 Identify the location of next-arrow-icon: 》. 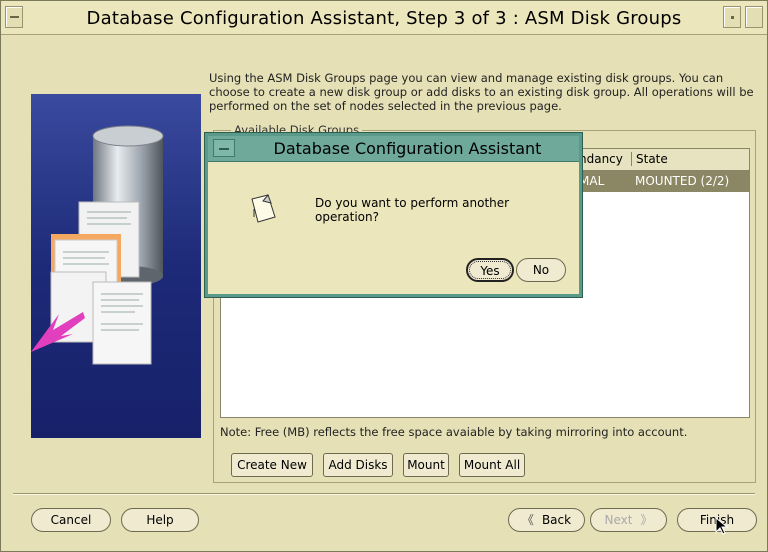
(646, 520).